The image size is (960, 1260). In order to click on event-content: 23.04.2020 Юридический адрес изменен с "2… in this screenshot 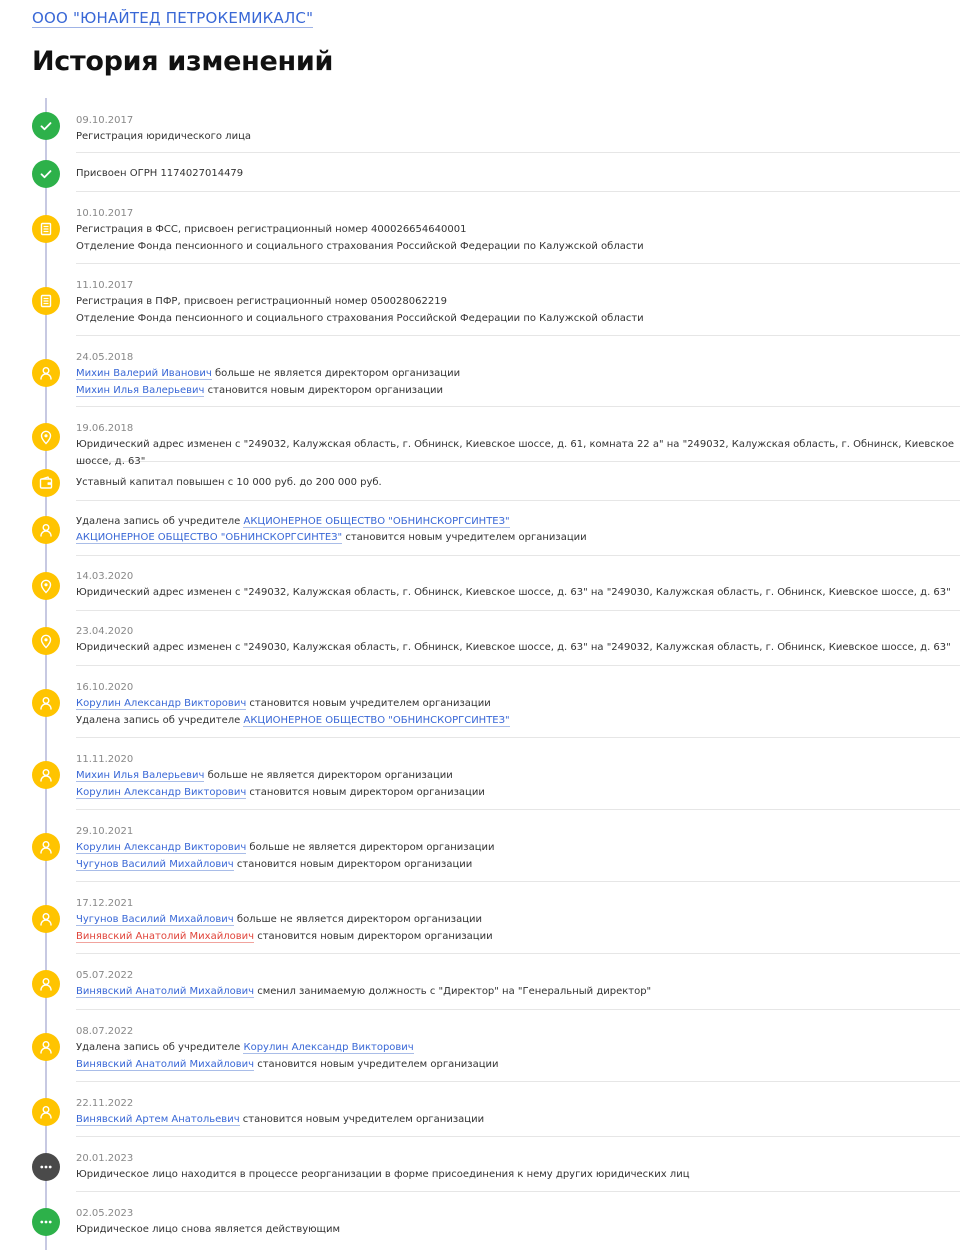, I will do `click(518, 639)`.